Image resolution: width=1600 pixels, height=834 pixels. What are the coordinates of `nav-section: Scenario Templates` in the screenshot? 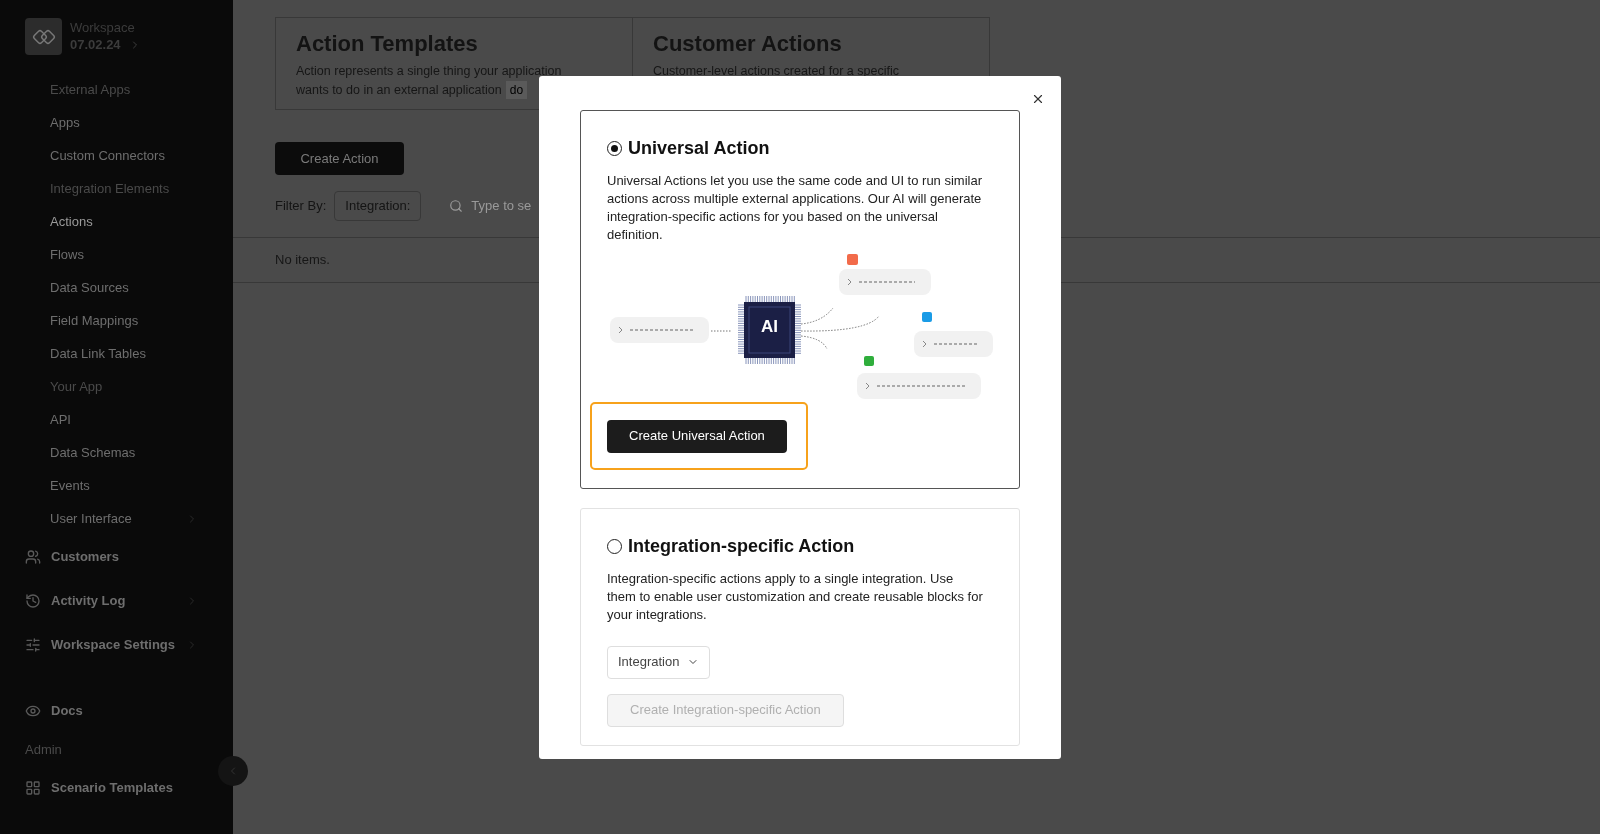 It's located at (111, 788).